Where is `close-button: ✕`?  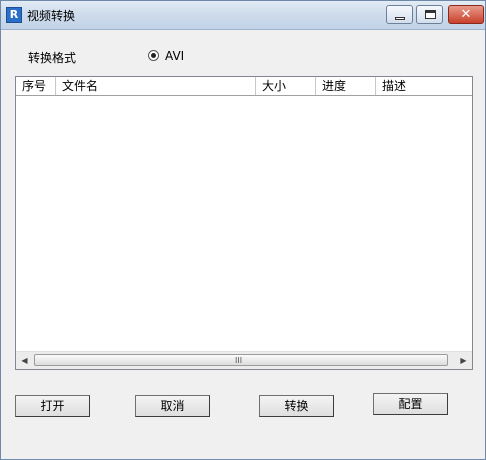 close-button: ✕ is located at coordinates (466, 14).